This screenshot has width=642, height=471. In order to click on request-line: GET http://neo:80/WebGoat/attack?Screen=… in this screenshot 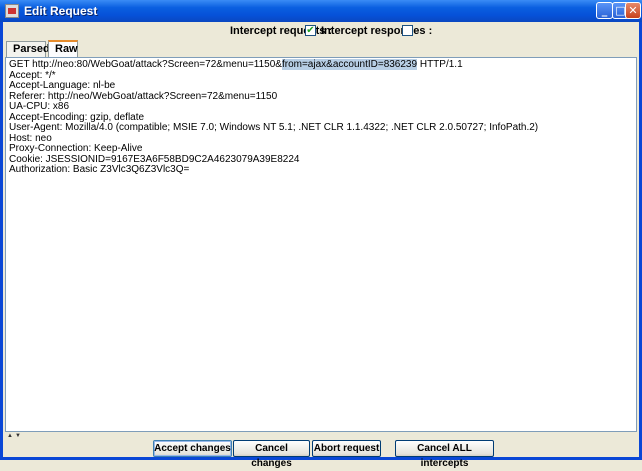, I will do `click(321, 65)`.